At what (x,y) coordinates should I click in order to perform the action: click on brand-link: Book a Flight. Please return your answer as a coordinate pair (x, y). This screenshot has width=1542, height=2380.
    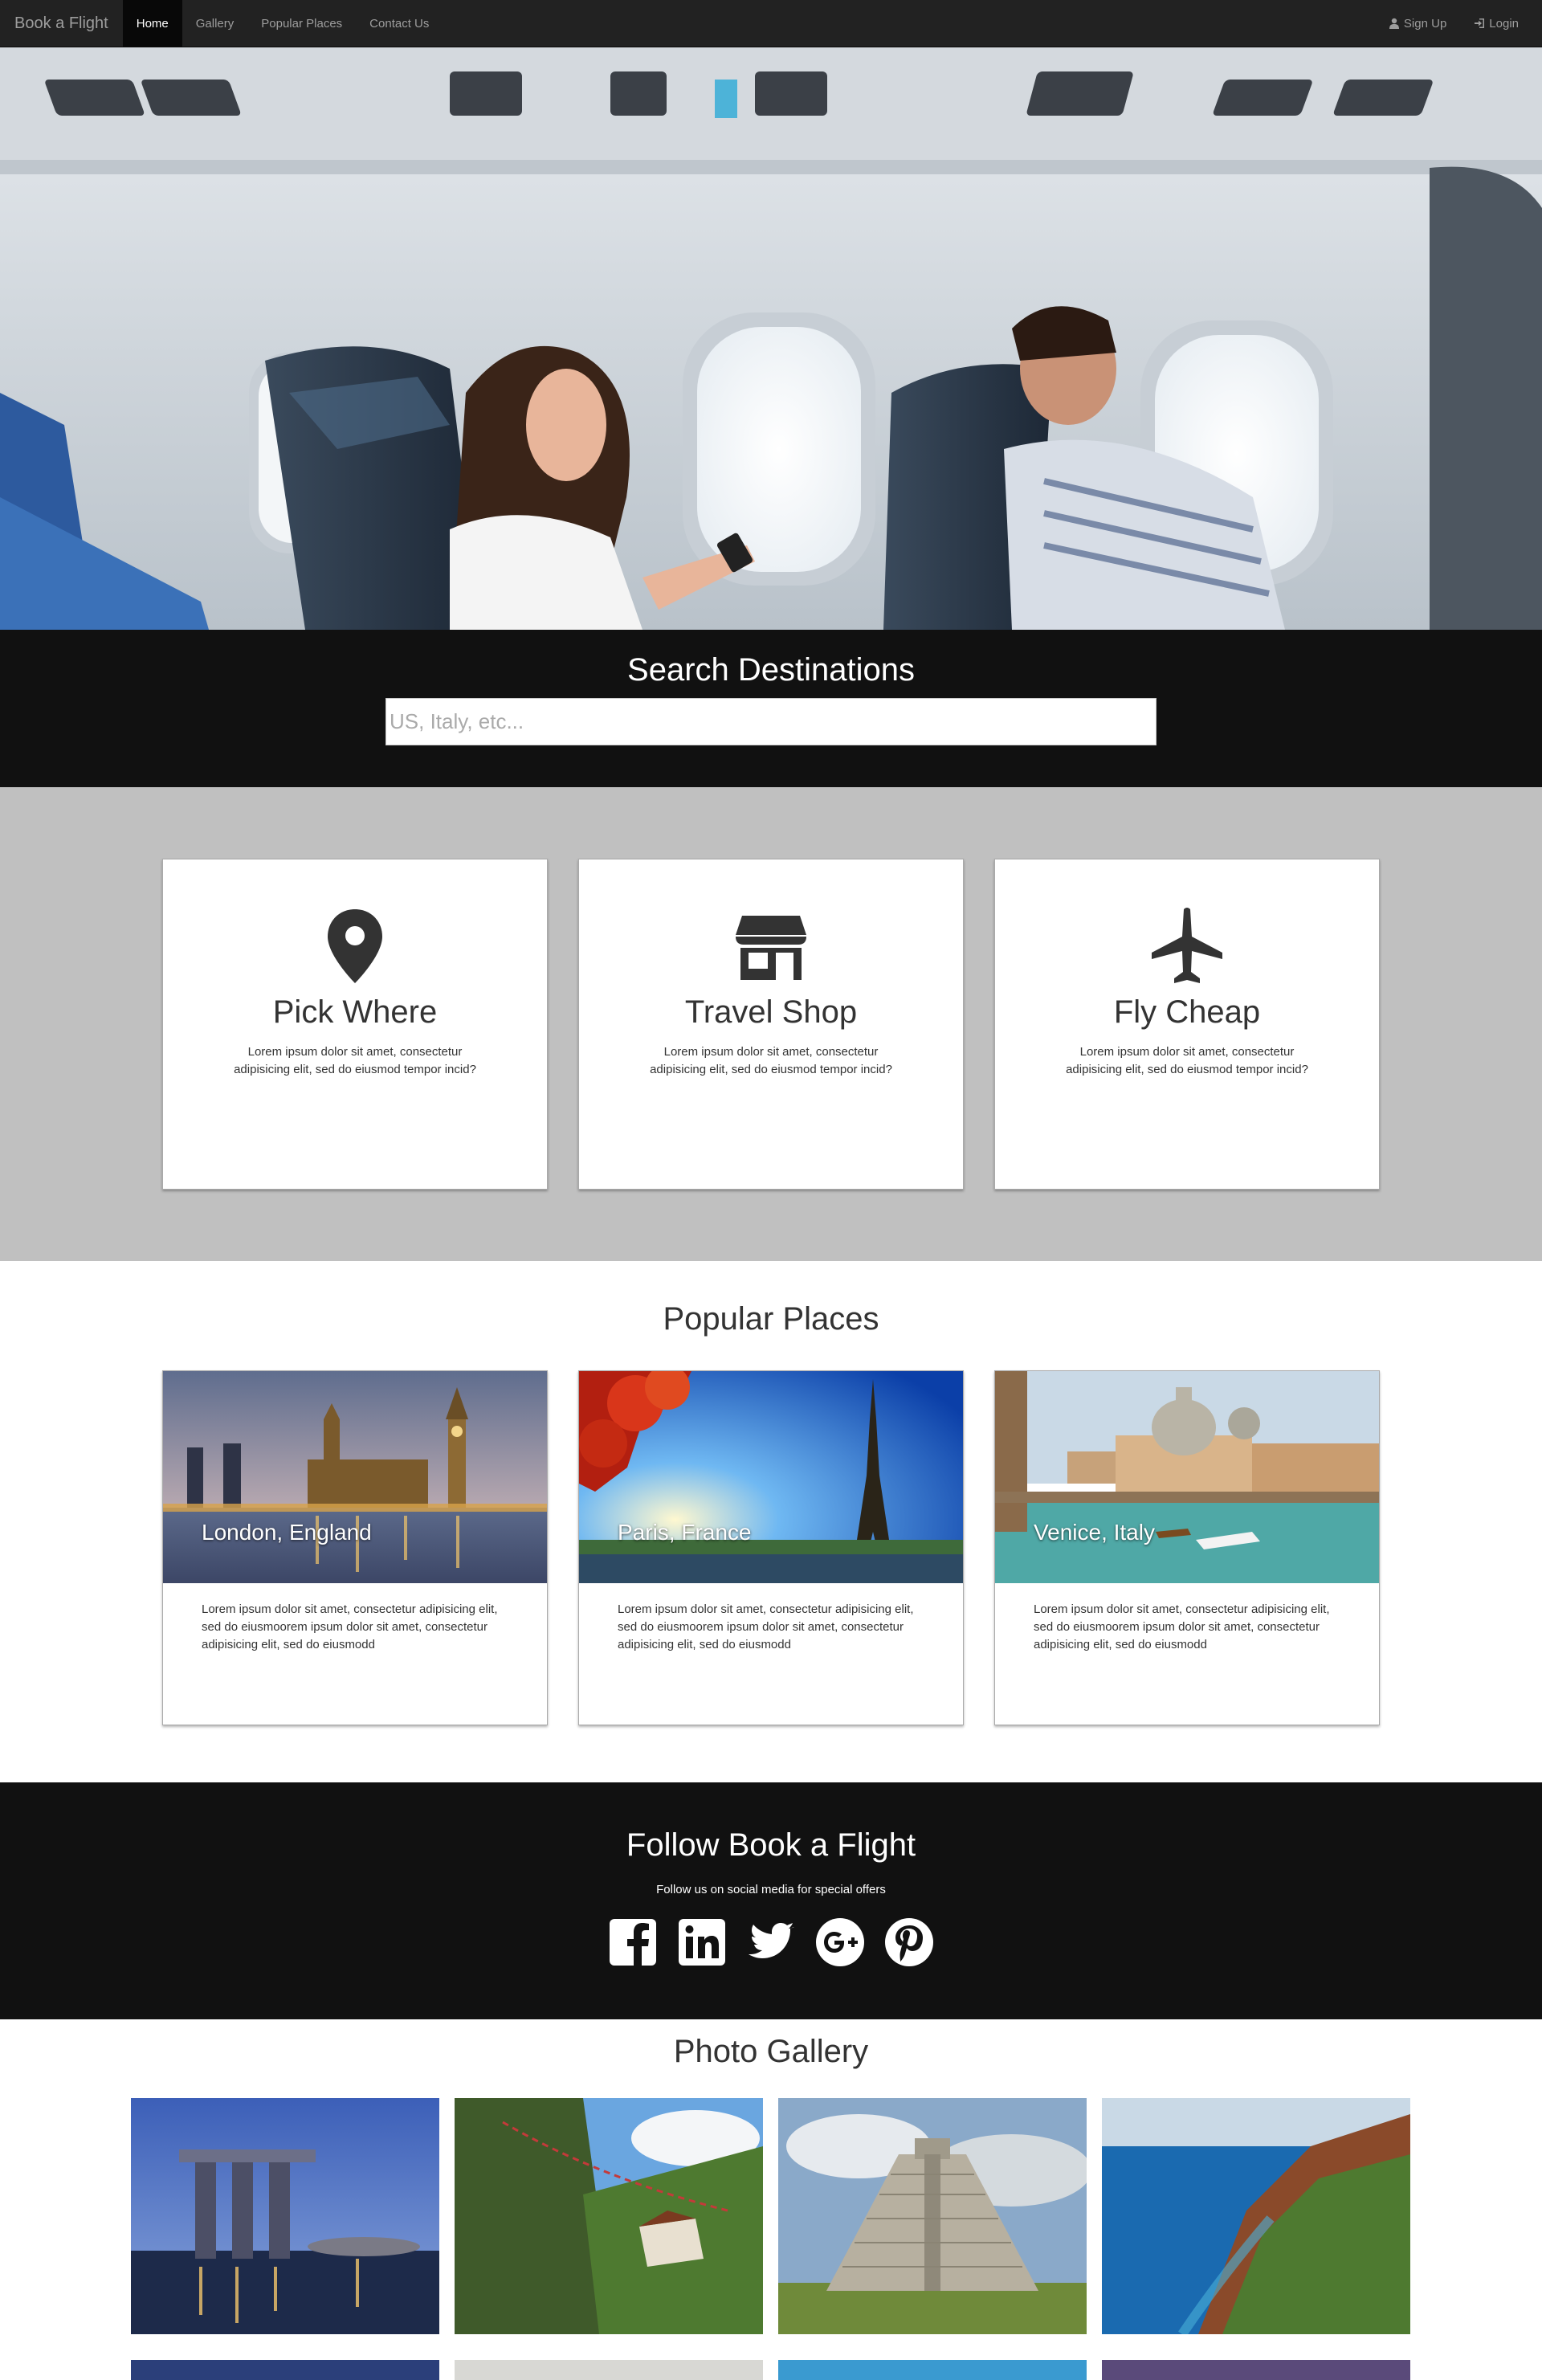
    Looking at the image, I should click on (61, 23).